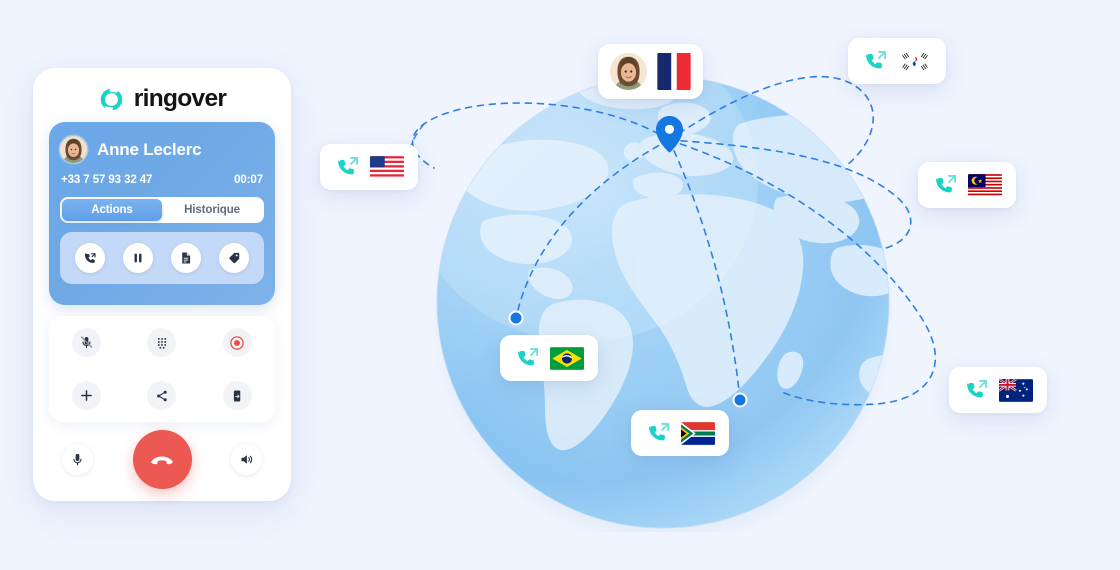 The image size is (1120, 570). Describe the element at coordinates (567, 358) in the screenshot. I see `br-flag` at that location.